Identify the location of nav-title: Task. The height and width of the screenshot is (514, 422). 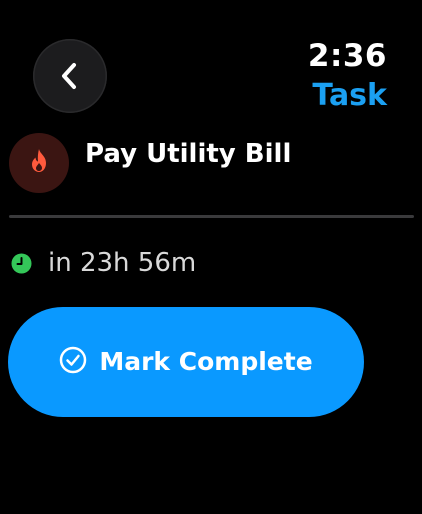
(349, 95).